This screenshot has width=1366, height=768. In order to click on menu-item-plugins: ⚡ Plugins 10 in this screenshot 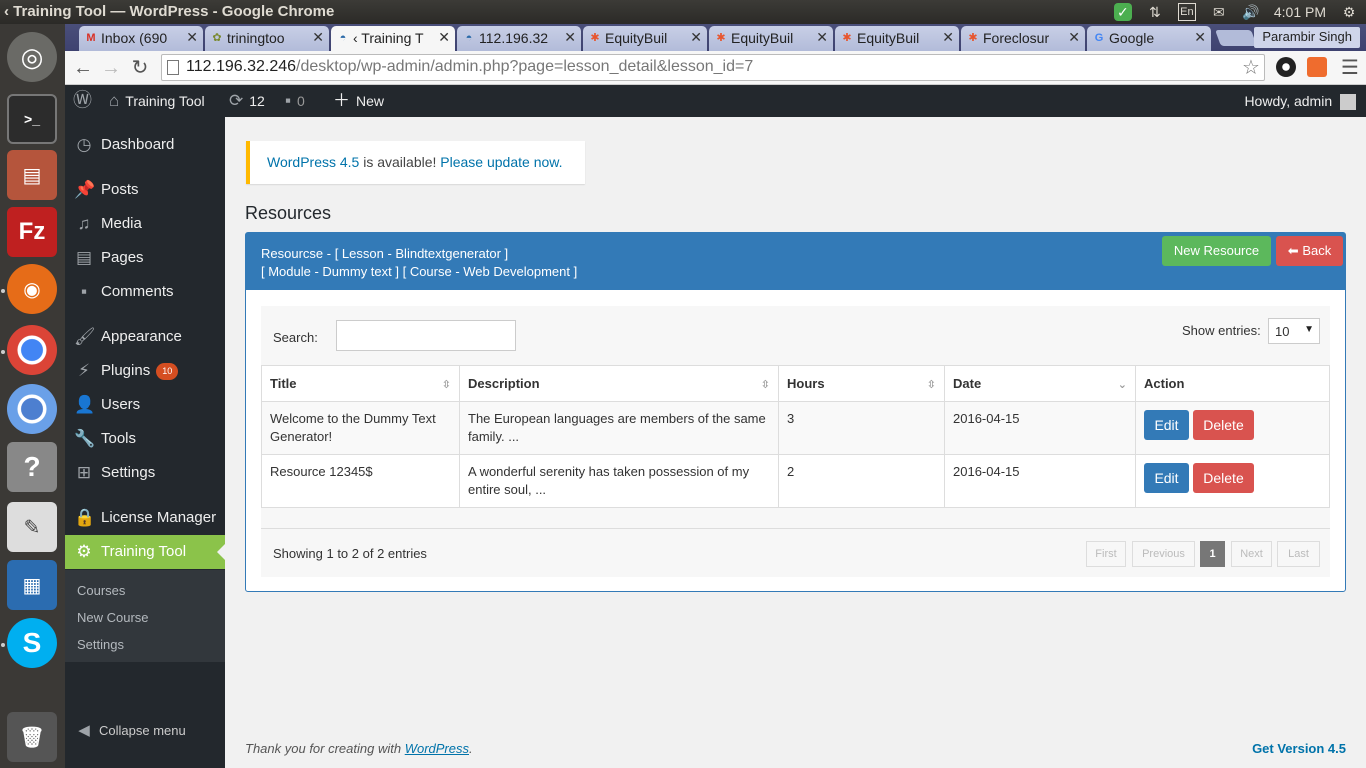, I will do `click(145, 371)`.